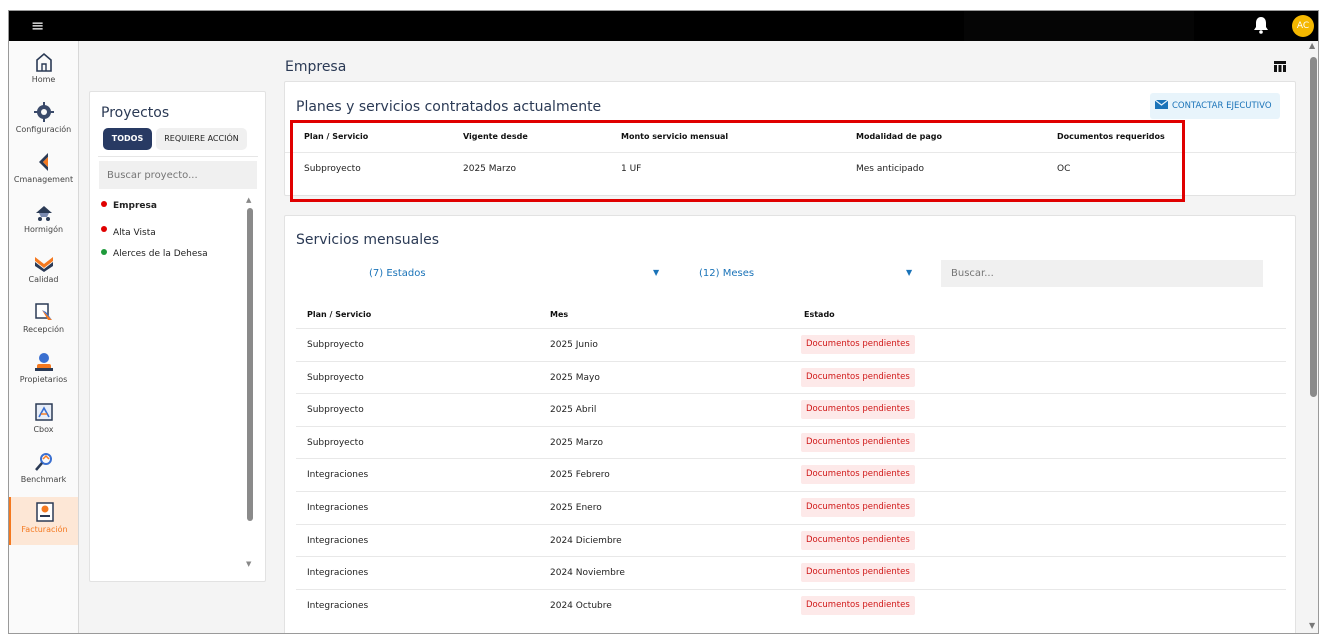 This screenshot has width=1327, height=642. Describe the element at coordinates (127, 139) in the screenshot. I see `filter-all-button: TODOS` at that location.